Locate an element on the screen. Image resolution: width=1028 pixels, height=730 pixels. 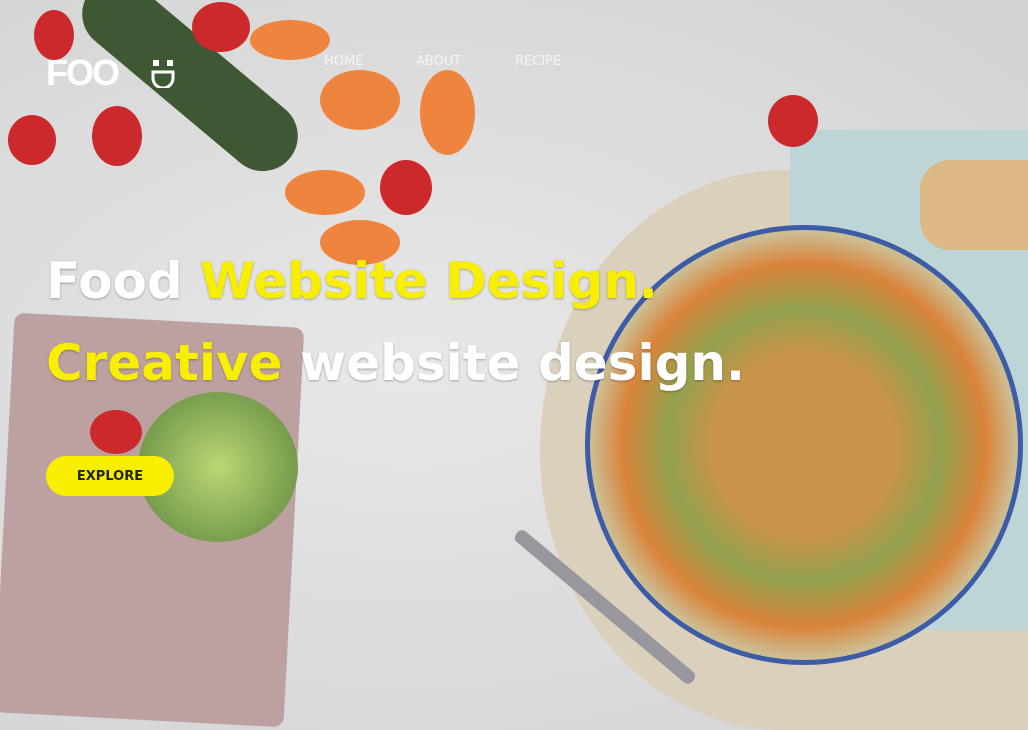
nav-recipe: RECIPE is located at coordinates (538, 61).